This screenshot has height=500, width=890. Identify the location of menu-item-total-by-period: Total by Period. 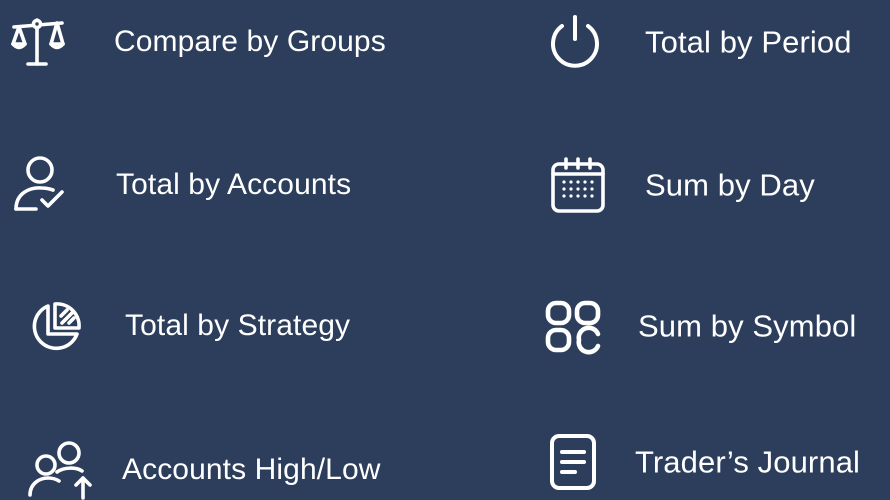
(717, 42).